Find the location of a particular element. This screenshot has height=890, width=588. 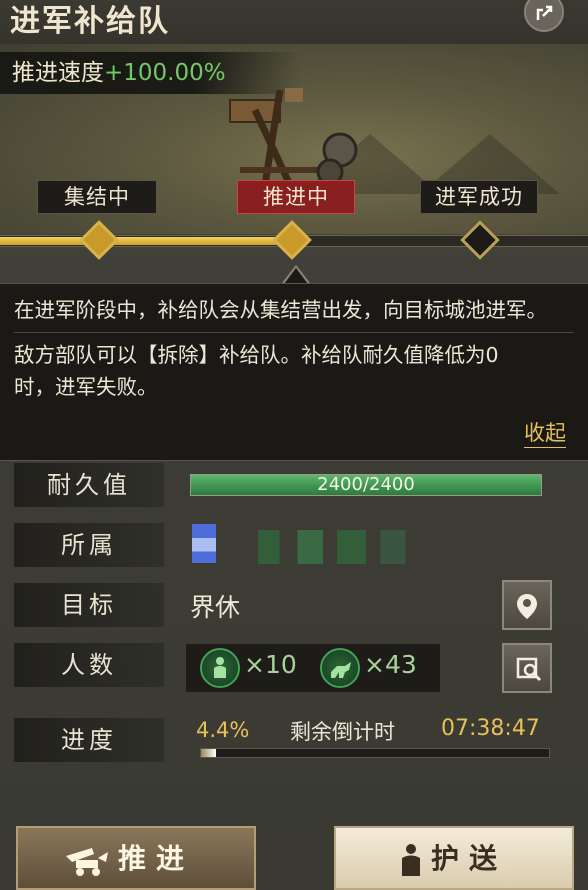

escort-button-label: 护送 is located at coordinates (468, 858).